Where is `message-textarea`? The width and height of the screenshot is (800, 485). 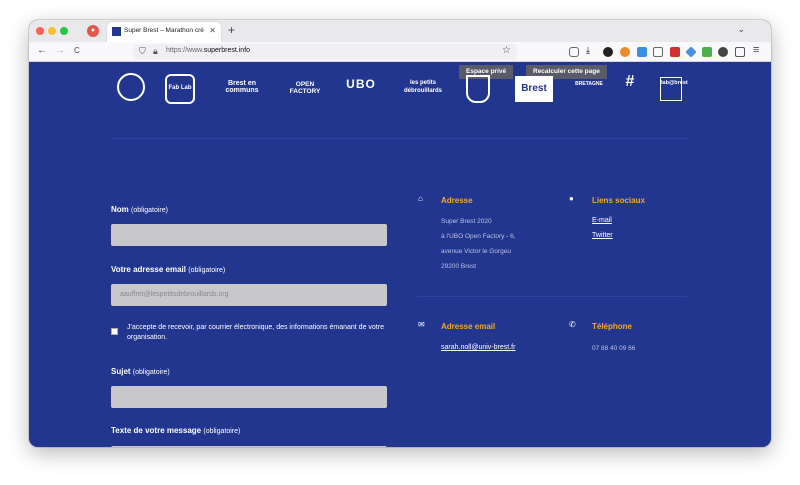
message-textarea is located at coordinates (249, 446).